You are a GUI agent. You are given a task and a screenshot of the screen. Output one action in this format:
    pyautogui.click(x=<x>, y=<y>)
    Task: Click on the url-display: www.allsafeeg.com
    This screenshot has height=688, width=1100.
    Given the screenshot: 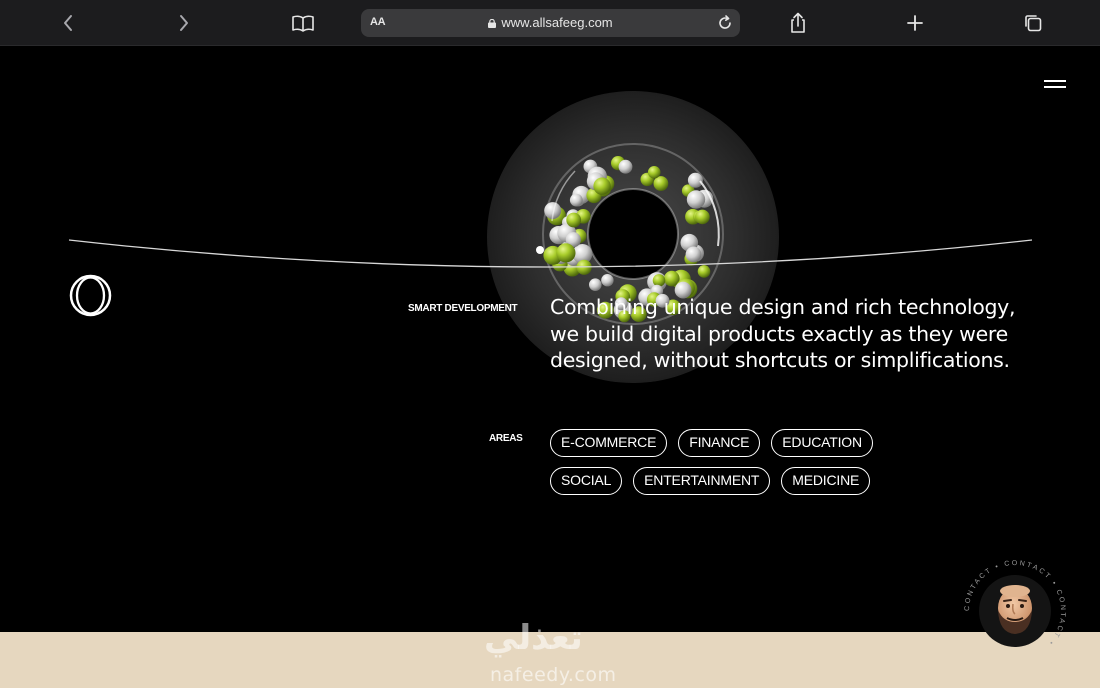 What is the action you would take?
    pyautogui.click(x=550, y=22)
    